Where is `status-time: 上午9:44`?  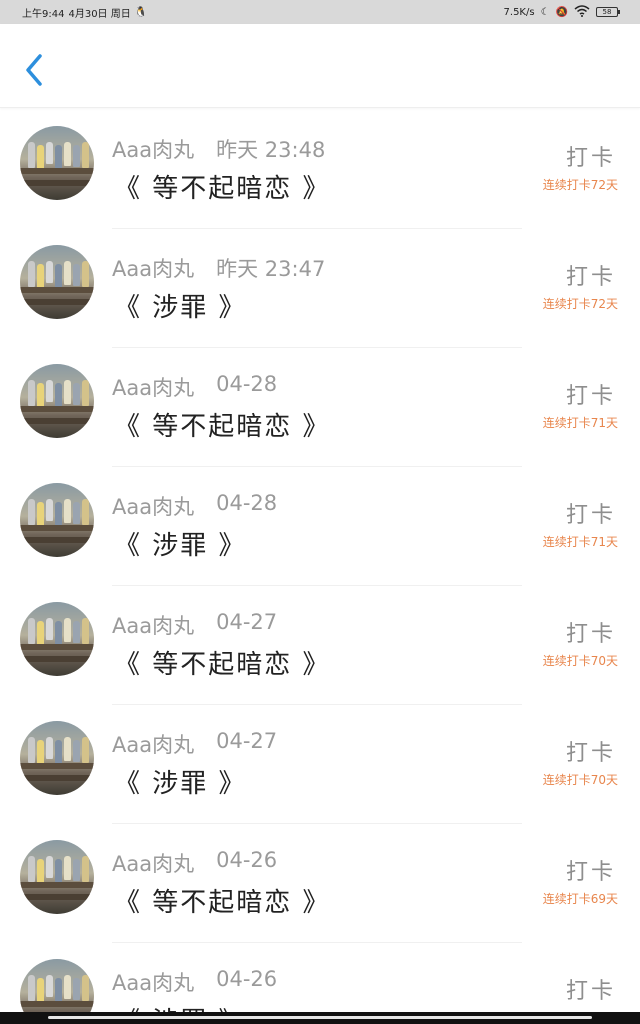
status-time: 上午9:44 is located at coordinates (43, 14).